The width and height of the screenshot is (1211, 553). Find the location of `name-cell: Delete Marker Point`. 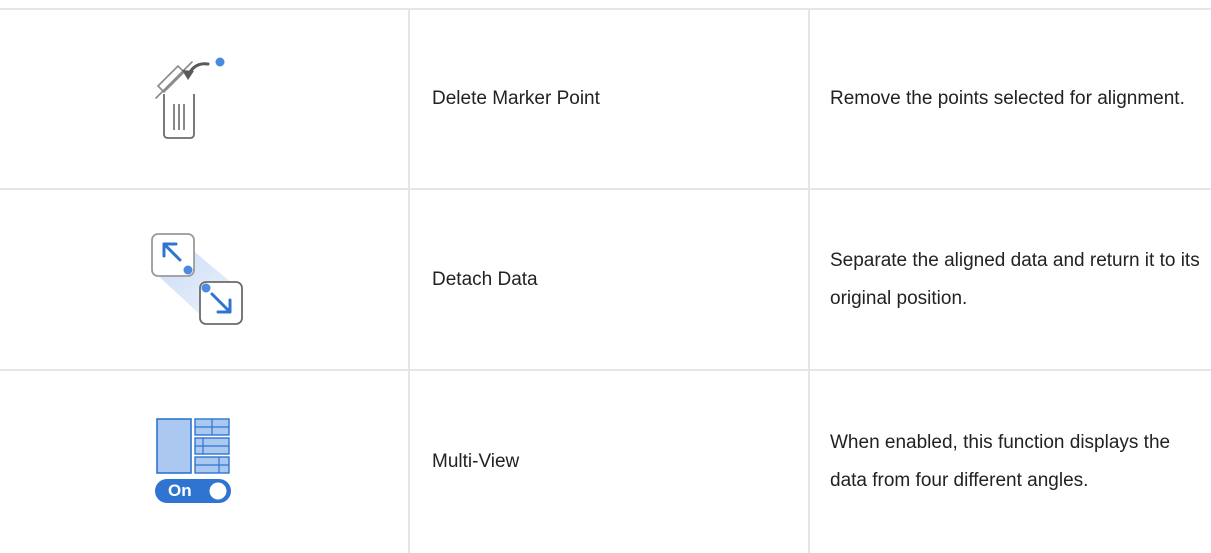

name-cell: Delete Marker Point is located at coordinates (609, 99).